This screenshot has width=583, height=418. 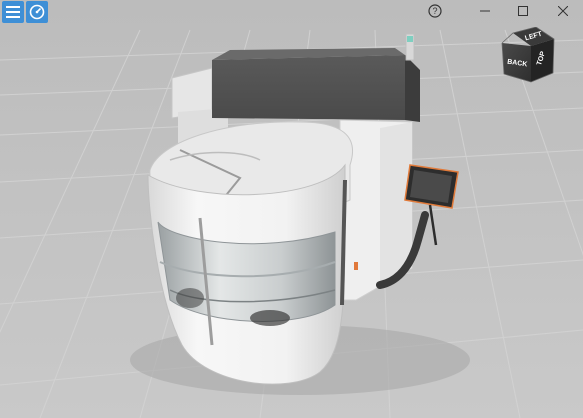 I want to click on status-light, so click(x=356, y=266).